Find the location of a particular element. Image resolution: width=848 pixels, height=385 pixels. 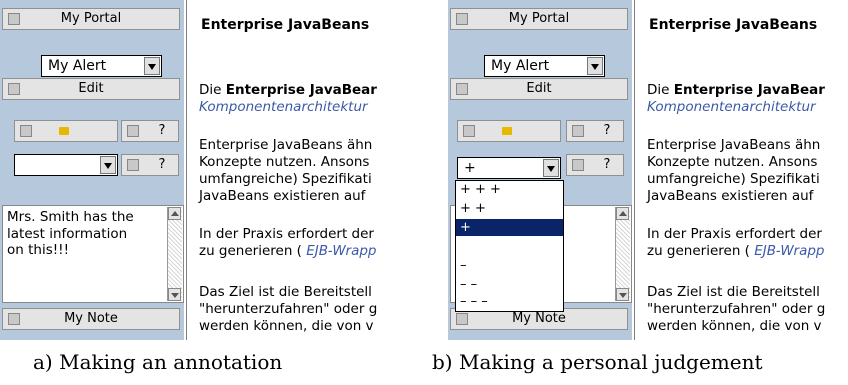

rating-option: – – – is located at coordinates (509, 301).